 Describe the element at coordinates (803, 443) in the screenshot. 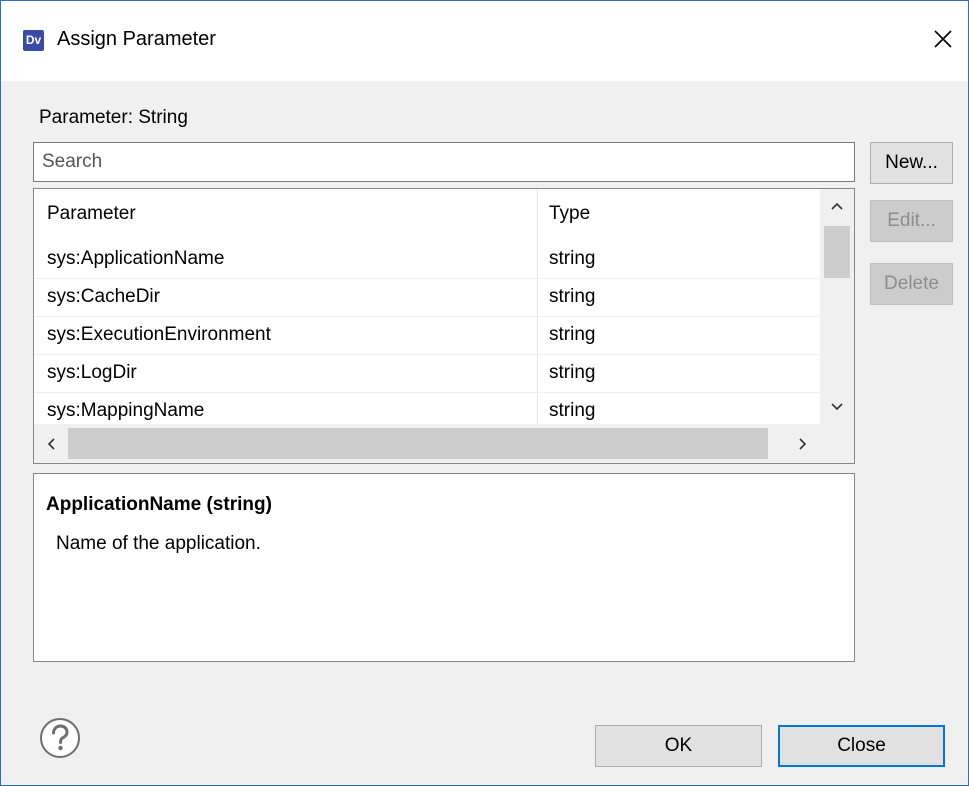

I see `scroll-right-icon` at that location.